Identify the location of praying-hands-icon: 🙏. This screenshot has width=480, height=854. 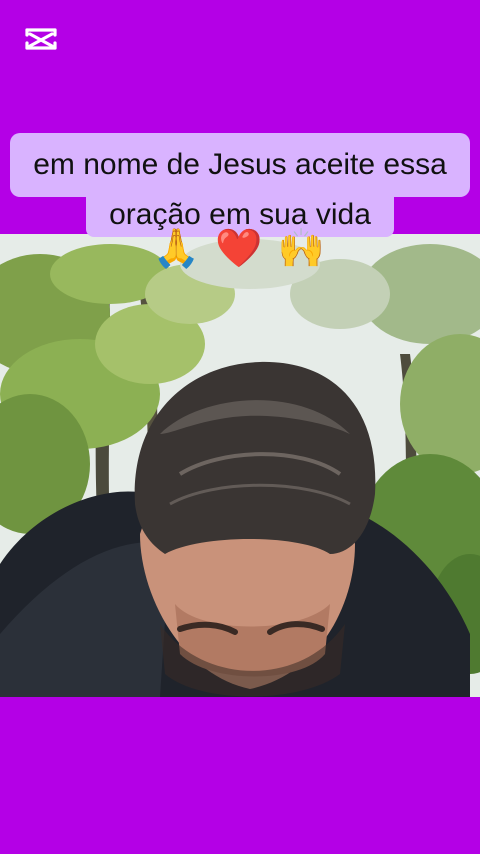
(177, 249).